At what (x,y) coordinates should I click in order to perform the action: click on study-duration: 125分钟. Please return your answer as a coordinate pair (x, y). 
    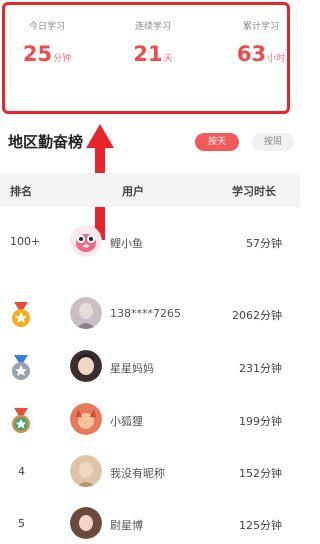
    Looking at the image, I should click on (260, 525).